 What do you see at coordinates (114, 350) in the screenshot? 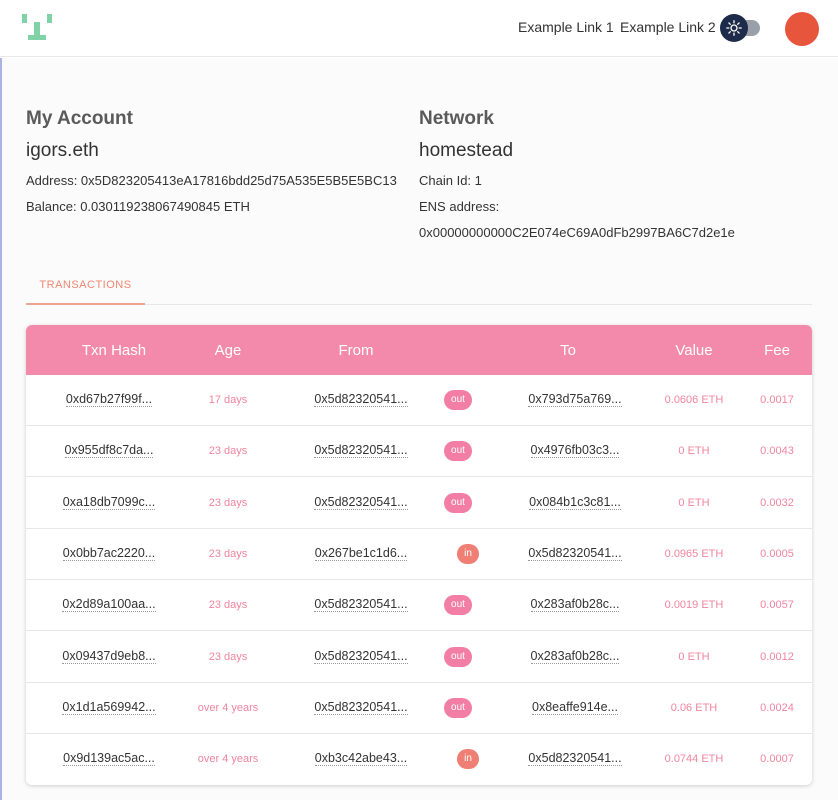
I see `header-txn-hash: Txn Hash` at bounding box center [114, 350].